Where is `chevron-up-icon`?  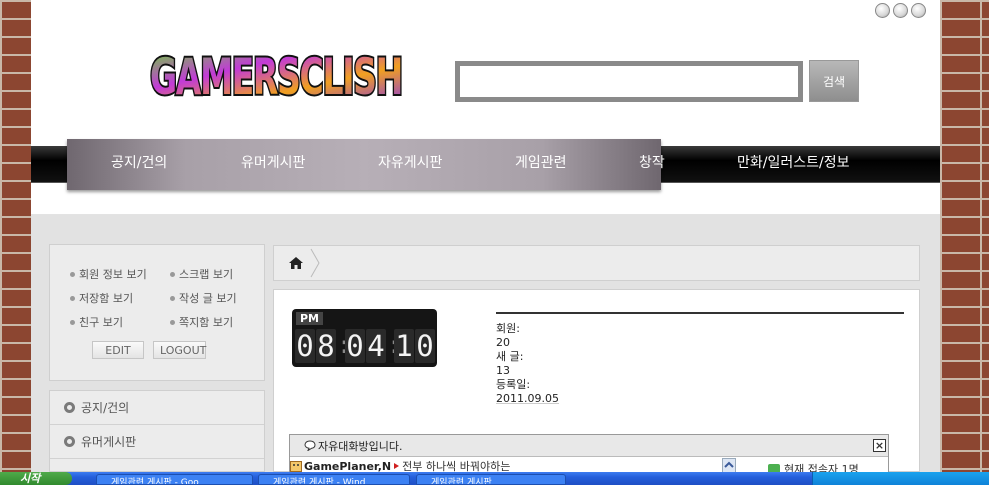 chevron-up-icon is located at coordinates (729, 464).